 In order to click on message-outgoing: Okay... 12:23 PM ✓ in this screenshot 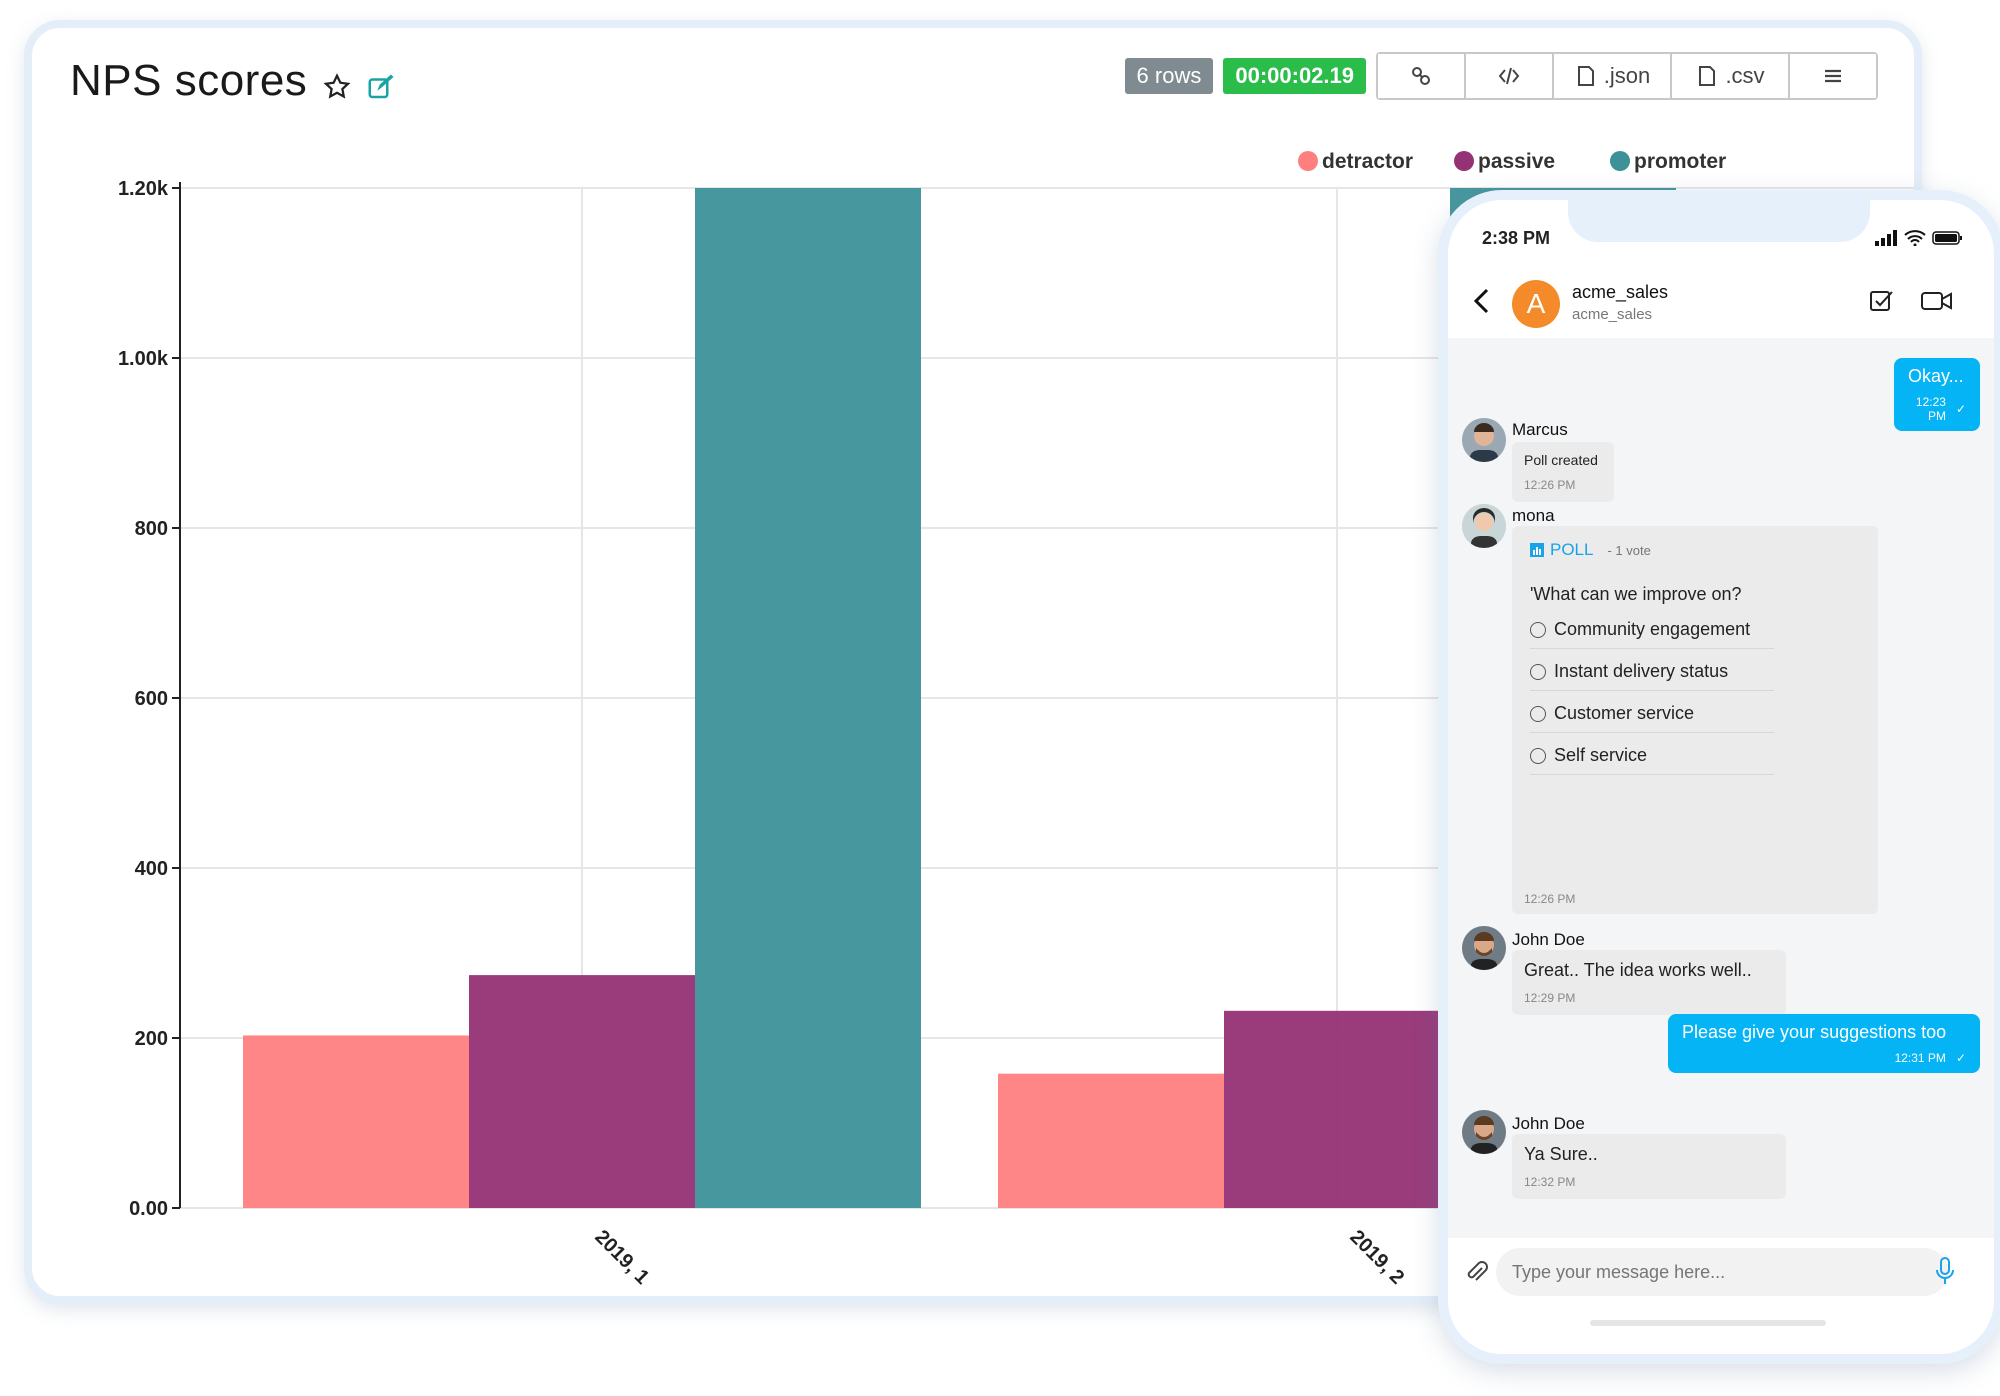, I will do `click(1937, 394)`.